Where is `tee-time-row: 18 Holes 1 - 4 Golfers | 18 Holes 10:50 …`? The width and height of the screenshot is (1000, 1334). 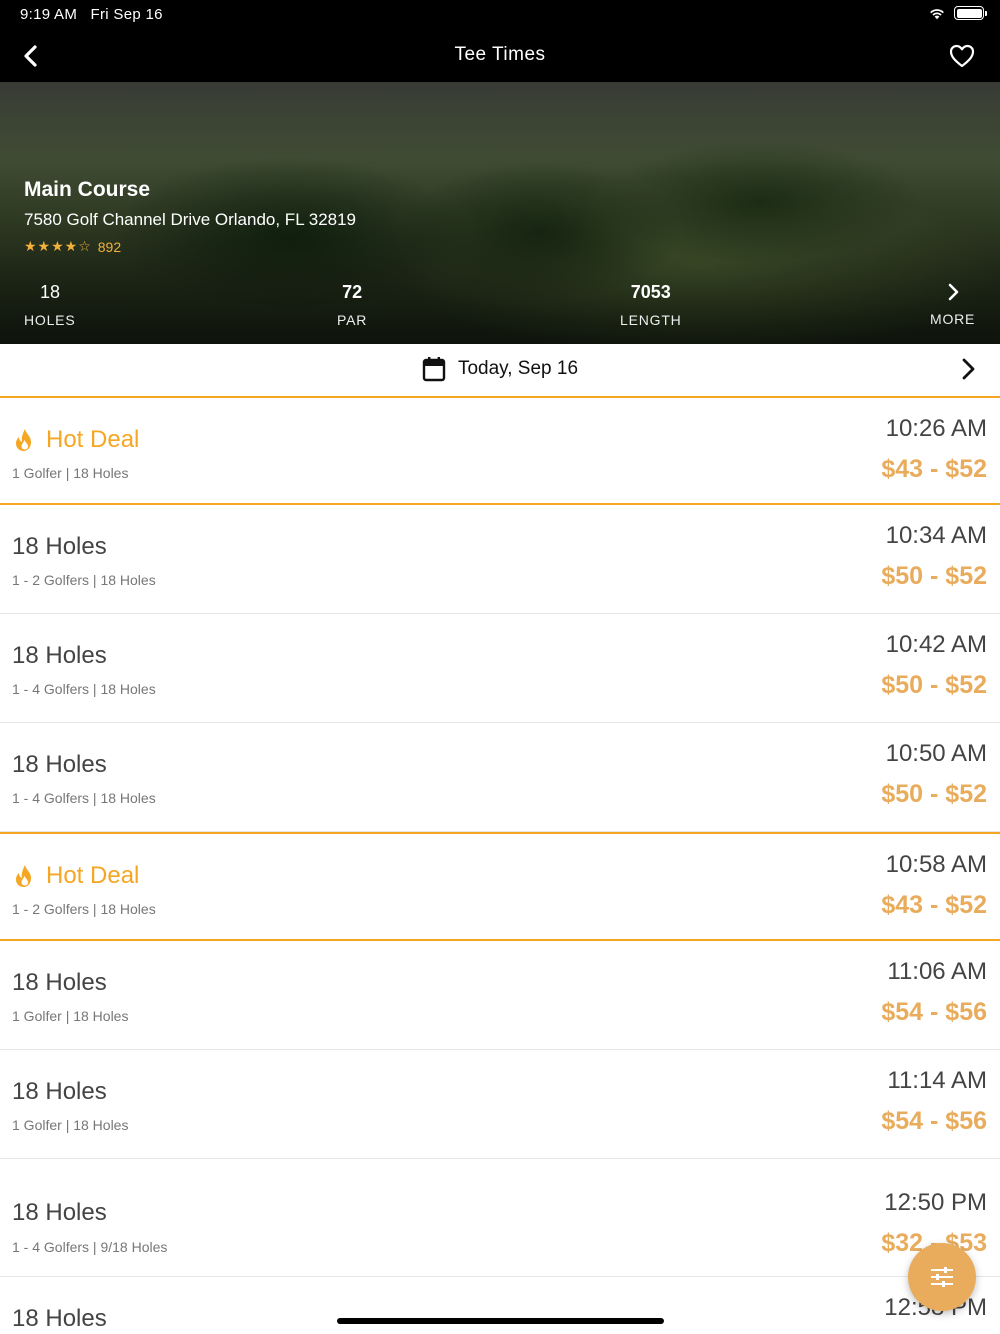
tee-time-row: 18 Holes 1 - 4 Golfers | 18 Holes 10:50 … is located at coordinates (500, 777).